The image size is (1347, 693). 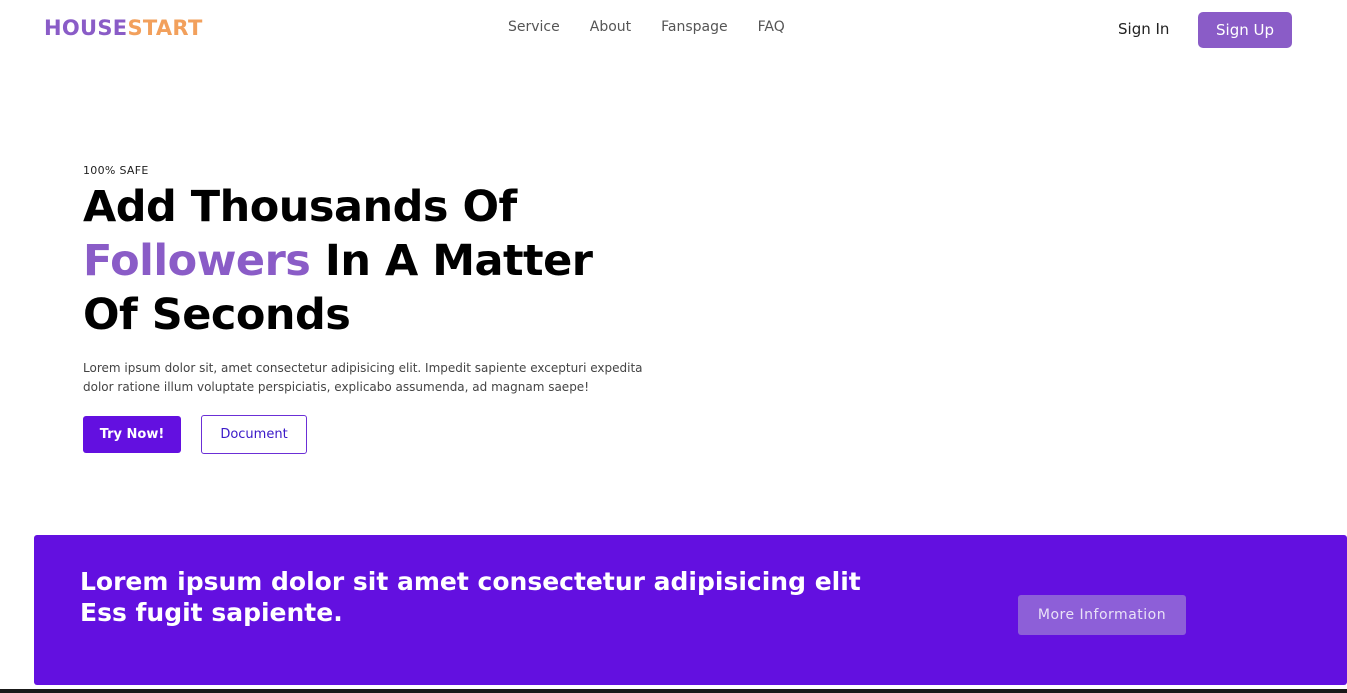 What do you see at coordinates (1143, 29) in the screenshot?
I see `sign-in-link: Sign In` at bounding box center [1143, 29].